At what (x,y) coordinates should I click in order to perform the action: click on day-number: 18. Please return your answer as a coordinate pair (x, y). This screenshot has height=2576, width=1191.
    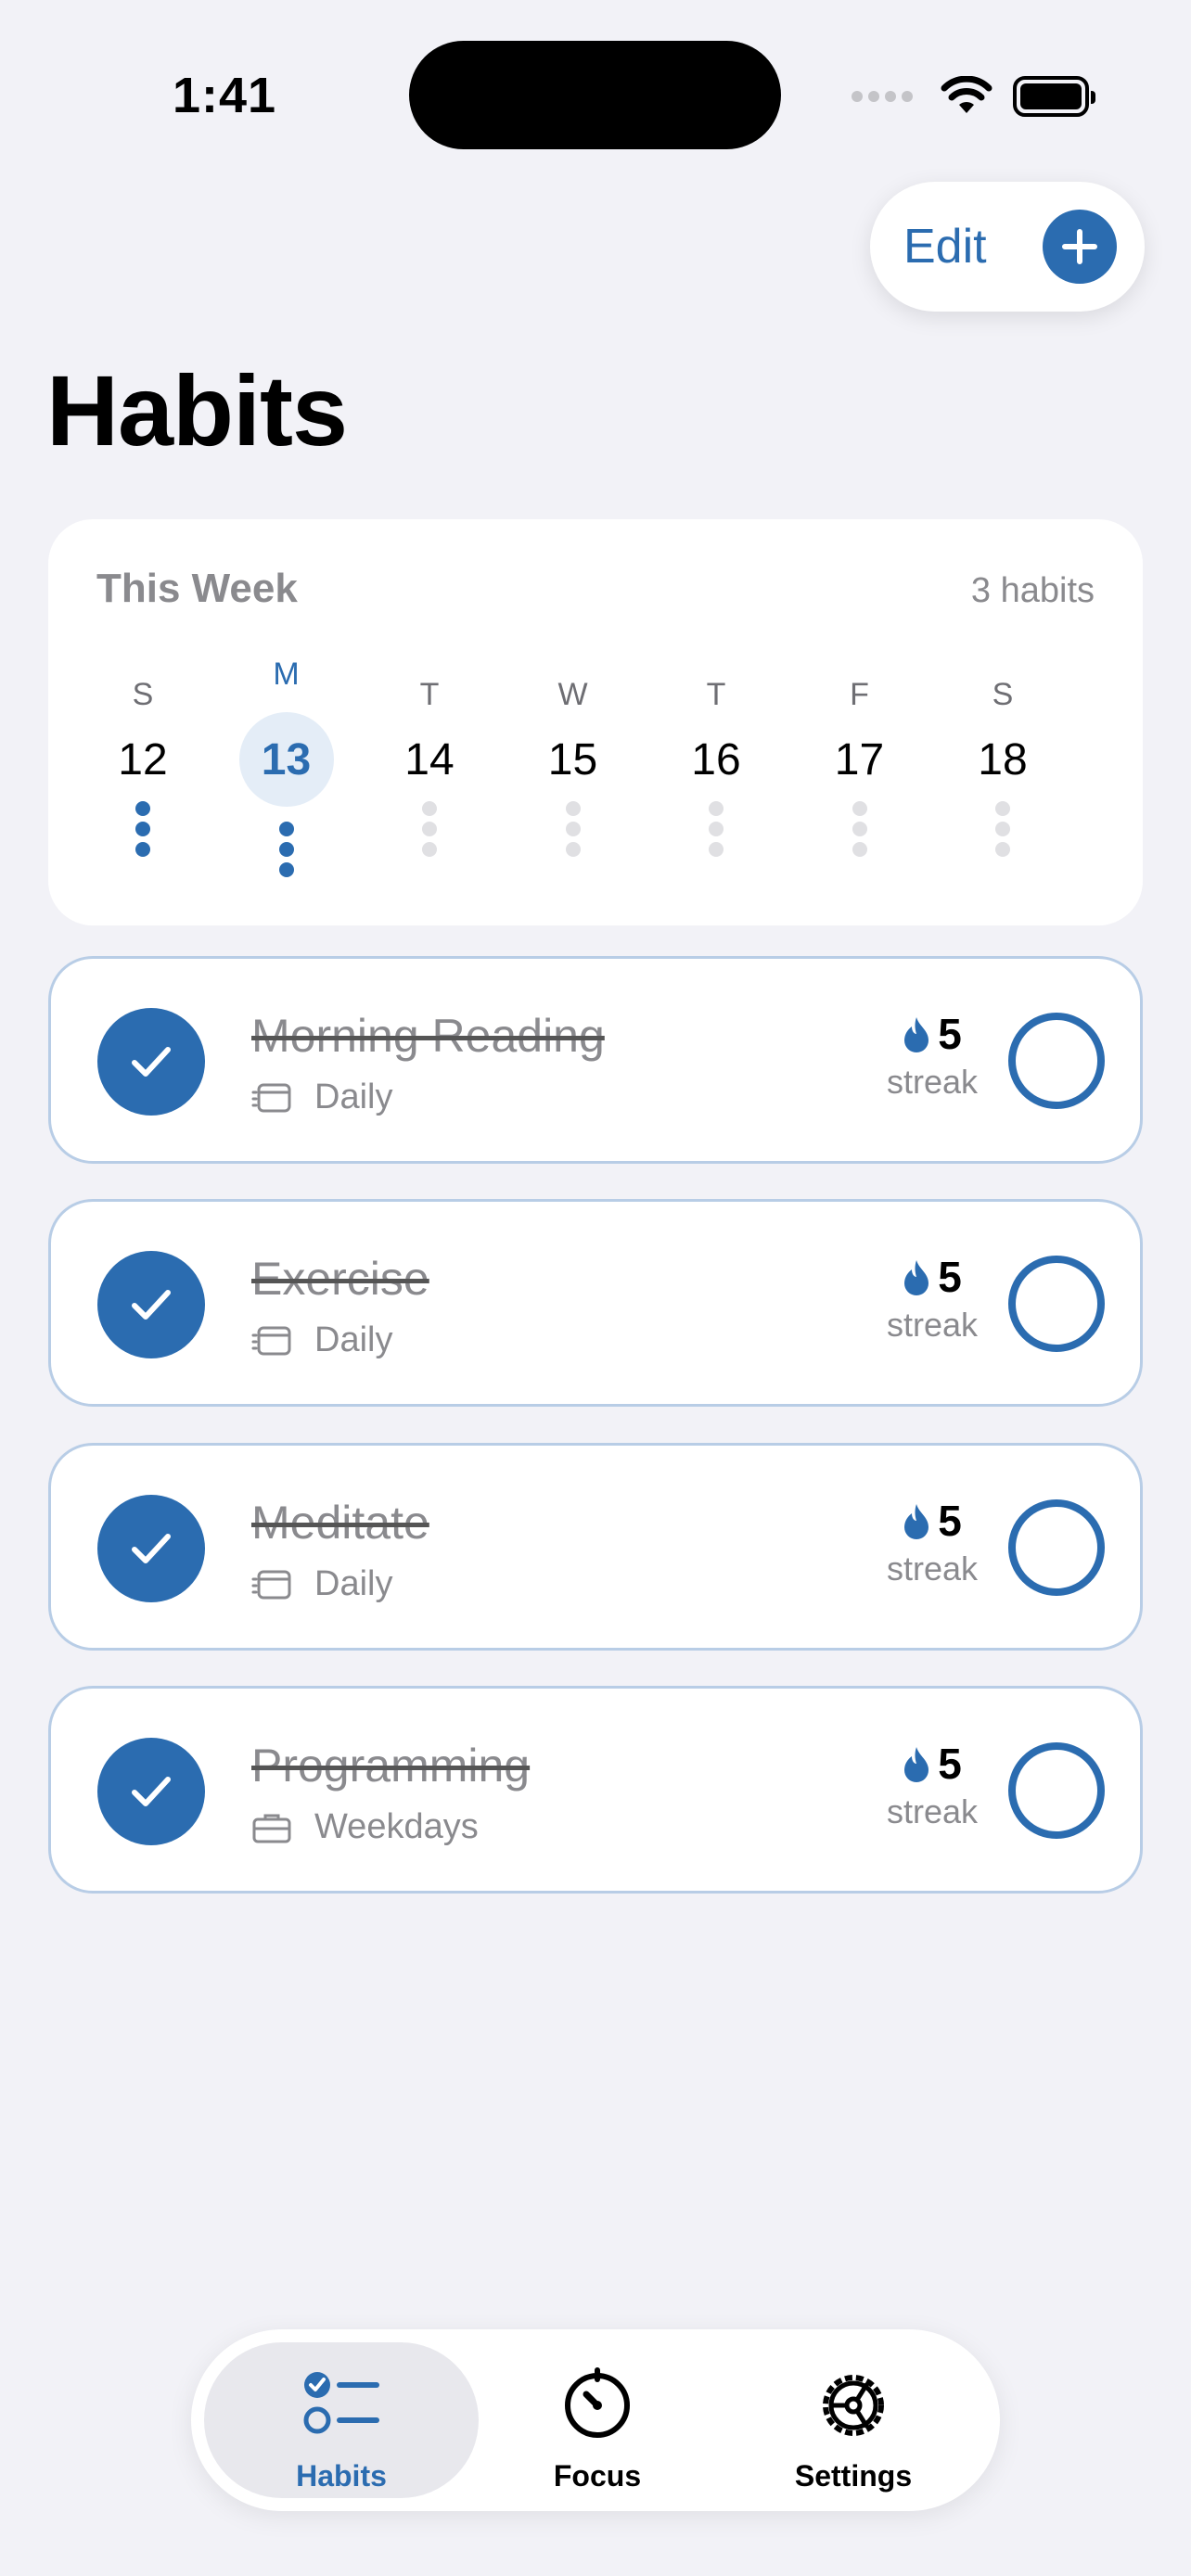
    Looking at the image, I should click on (1003, 759).